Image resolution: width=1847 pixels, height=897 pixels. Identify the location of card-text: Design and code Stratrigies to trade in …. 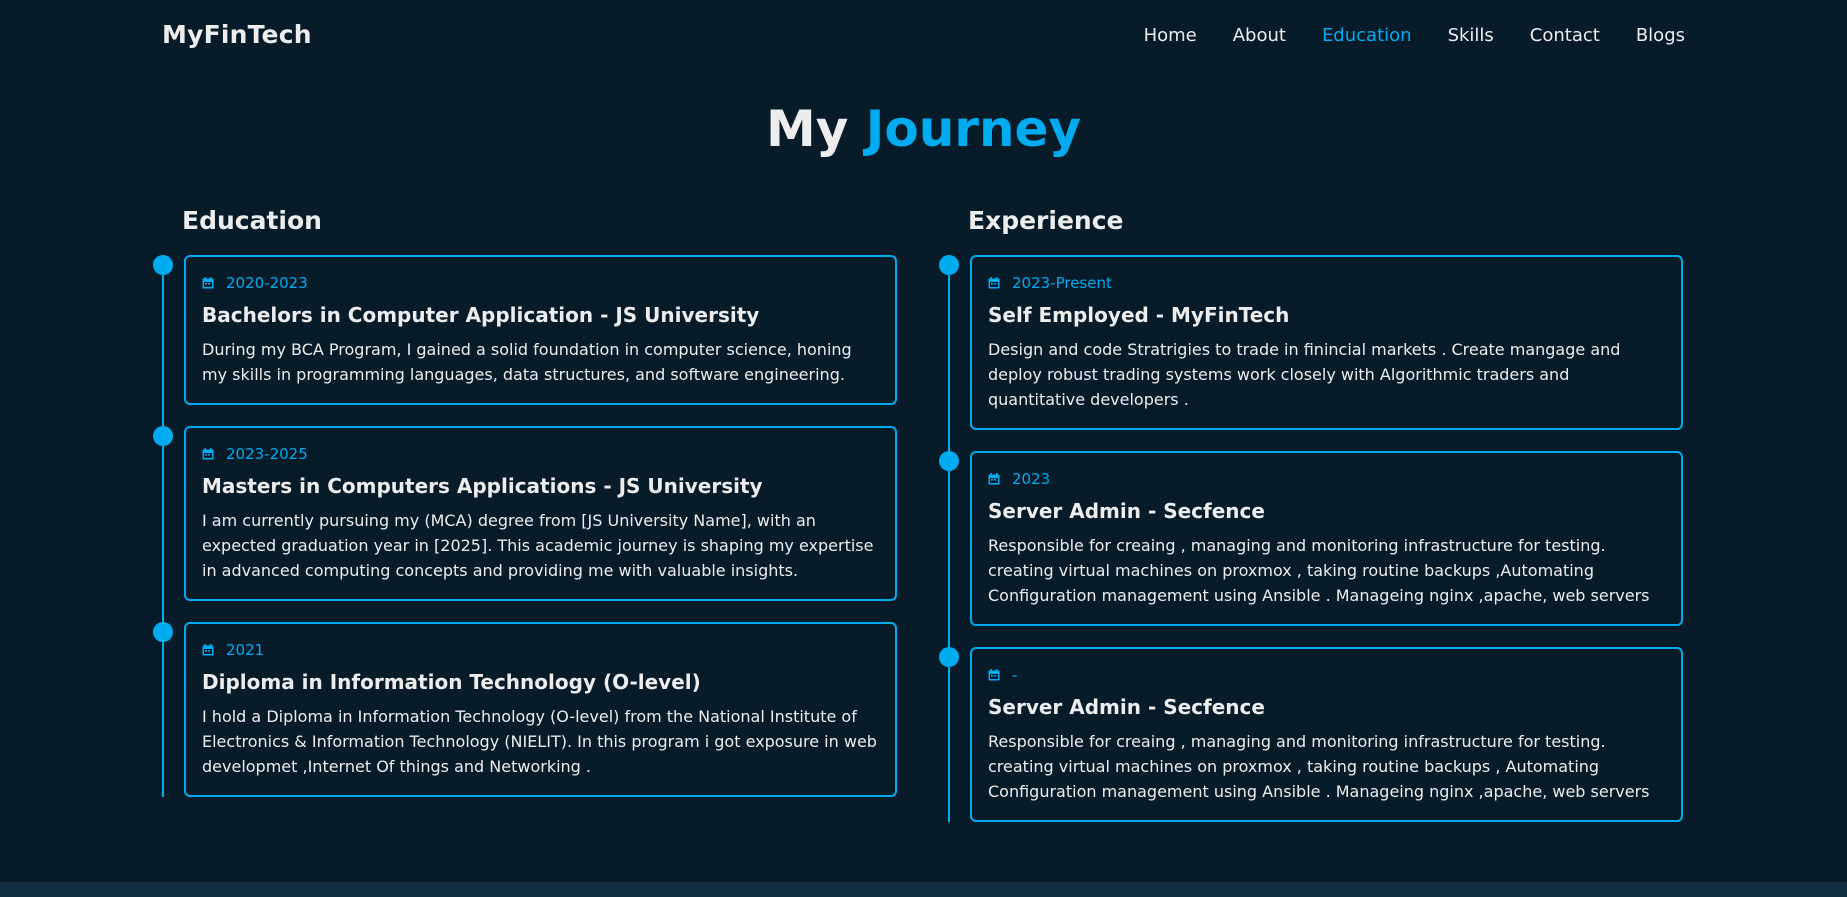
(1304, 374).